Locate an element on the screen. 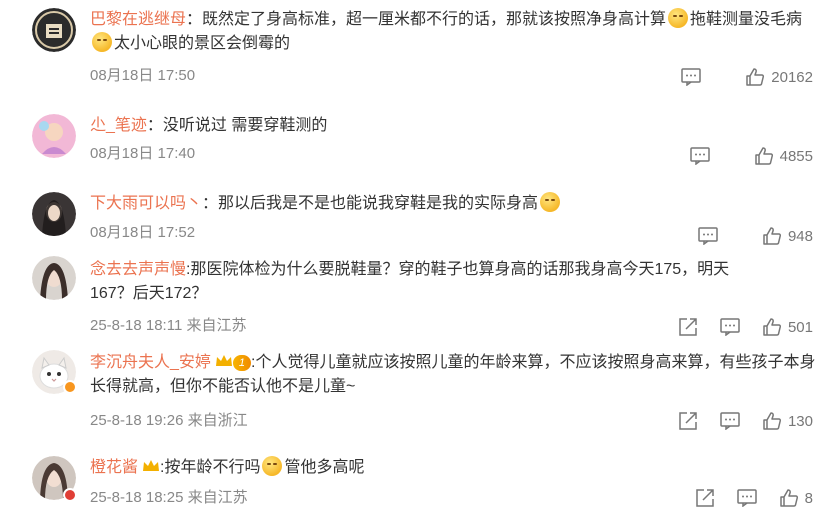  comment-body: ：没听说过 需要穿鞋测的 is located at coordinates (237, 125).